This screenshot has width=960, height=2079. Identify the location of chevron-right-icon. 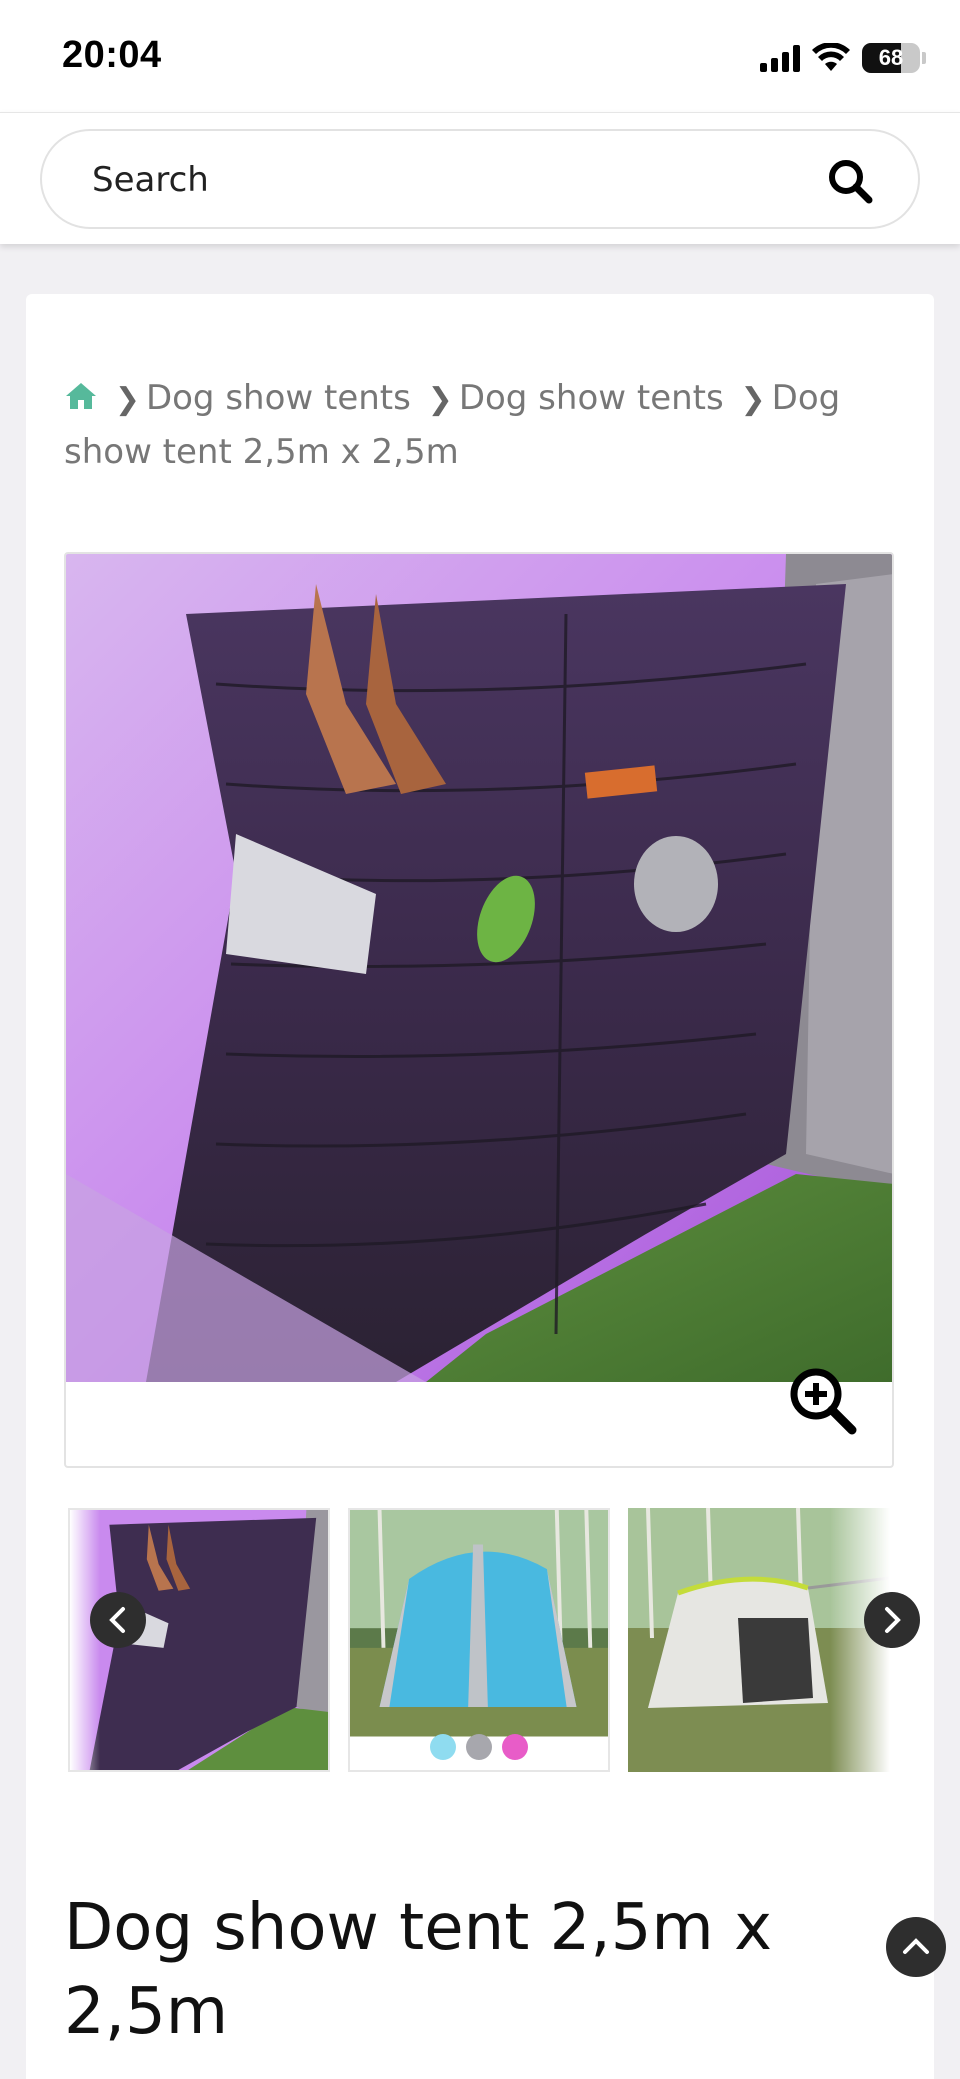
(893, 1620).